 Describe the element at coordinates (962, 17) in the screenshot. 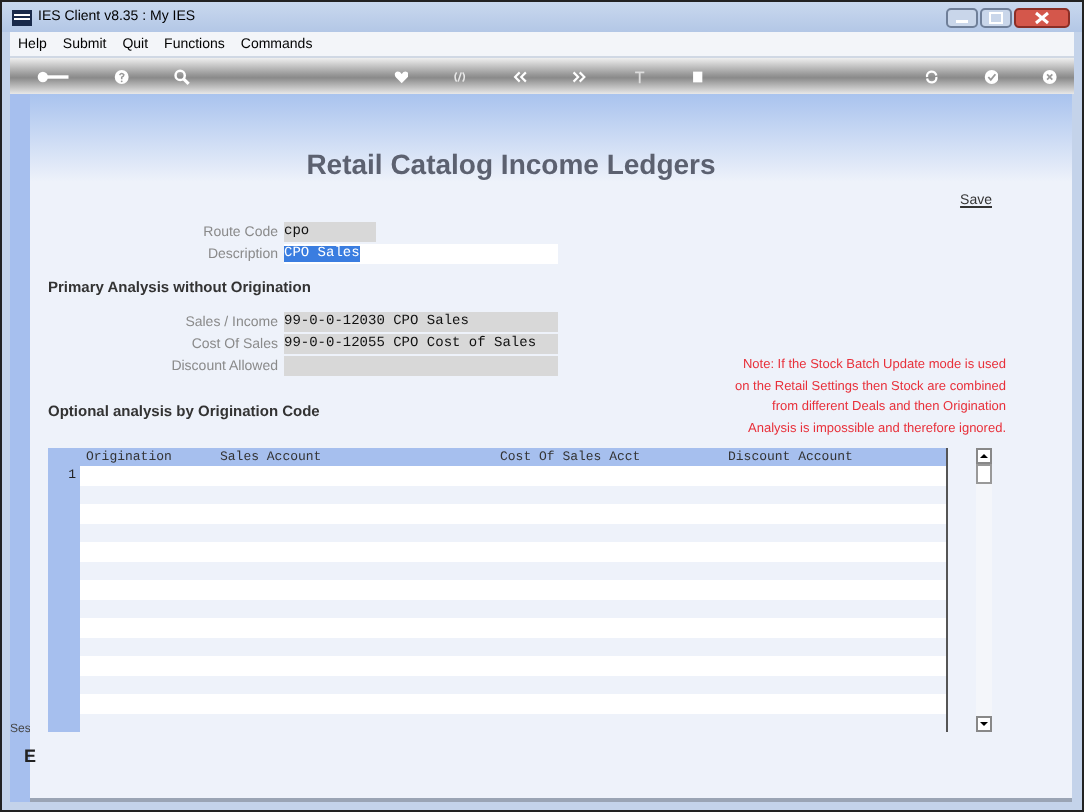

I see `minimize-icon` at that location.